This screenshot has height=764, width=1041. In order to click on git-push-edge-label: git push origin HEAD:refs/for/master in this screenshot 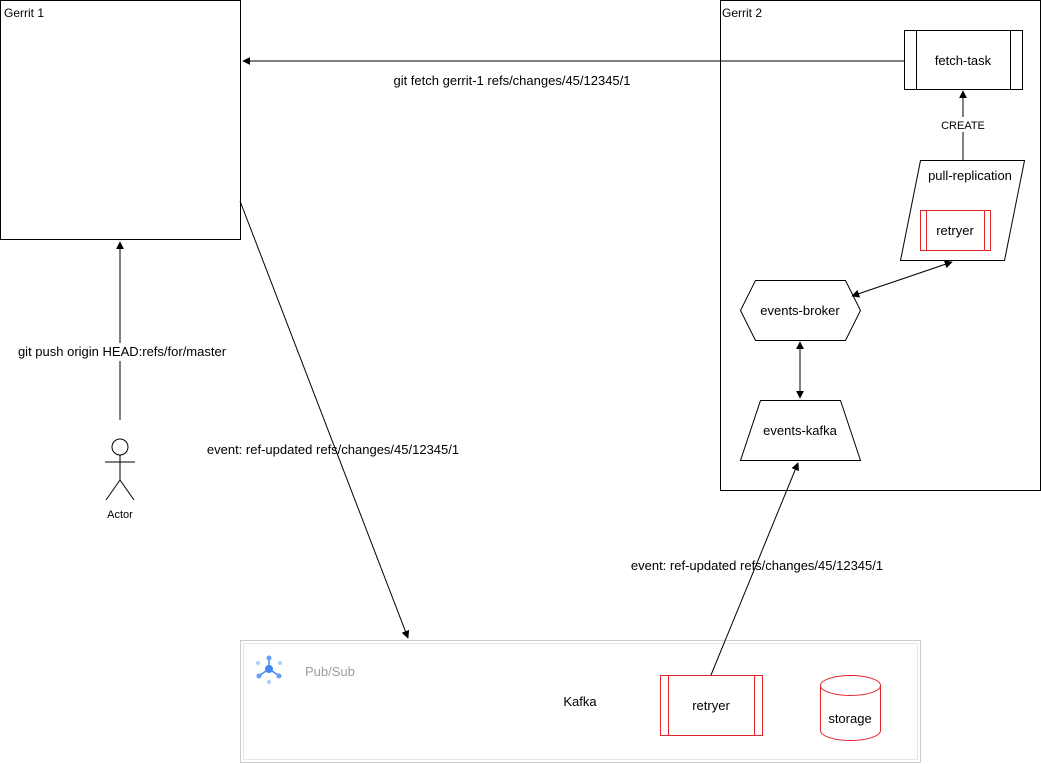, I will do `click(122, 351)`.